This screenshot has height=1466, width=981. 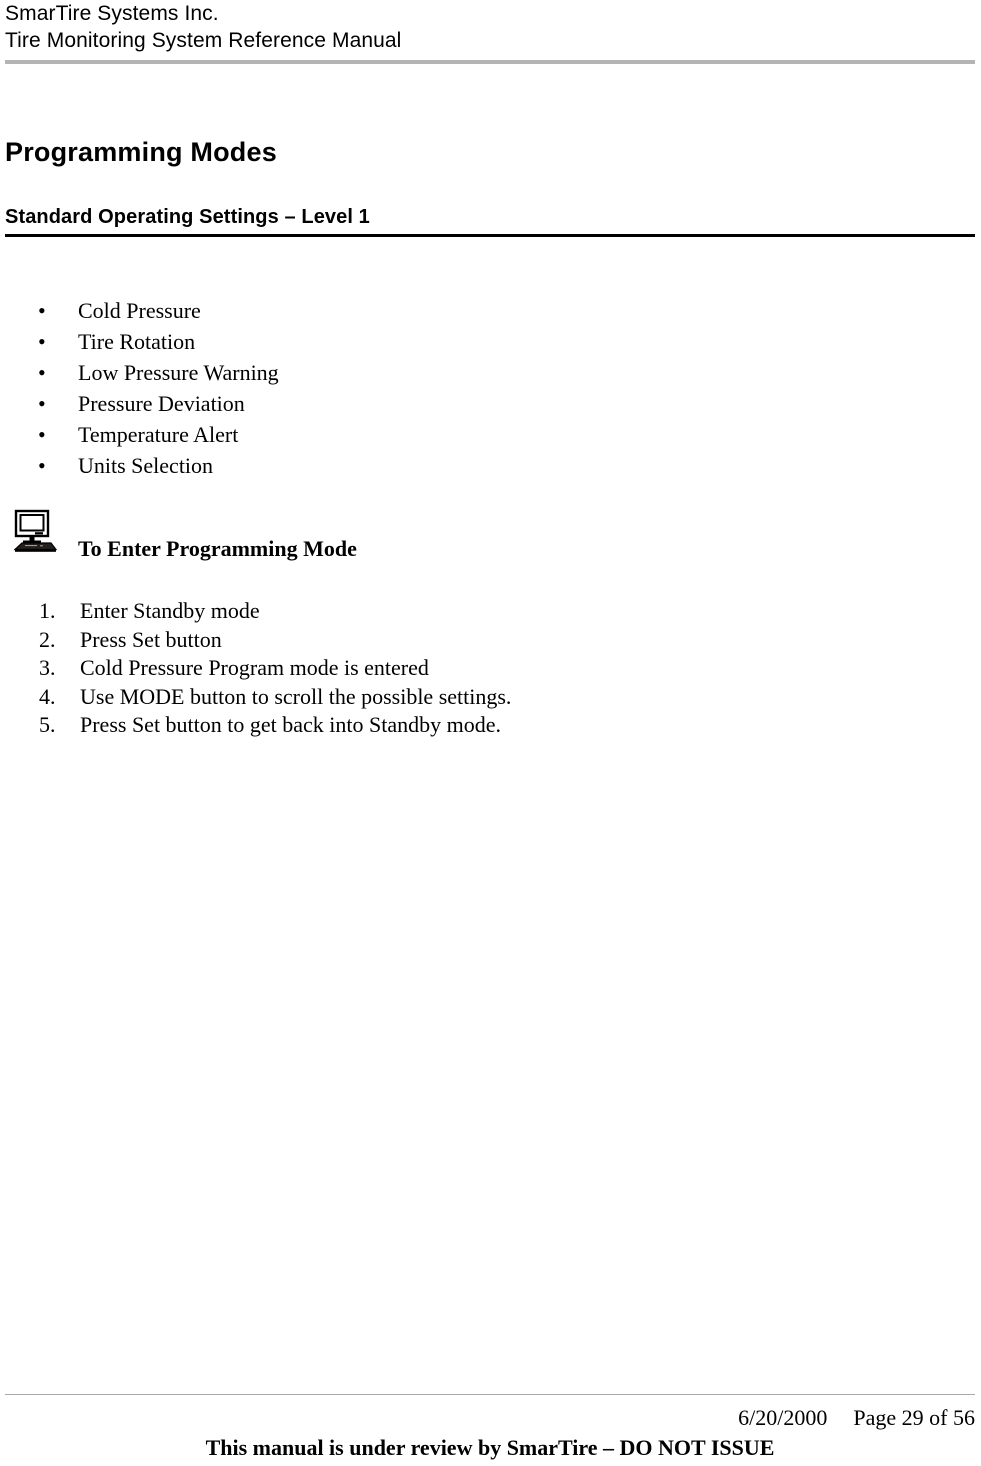 I want to click on list-item: • Cold Pressure, so click(x=450, y=310).